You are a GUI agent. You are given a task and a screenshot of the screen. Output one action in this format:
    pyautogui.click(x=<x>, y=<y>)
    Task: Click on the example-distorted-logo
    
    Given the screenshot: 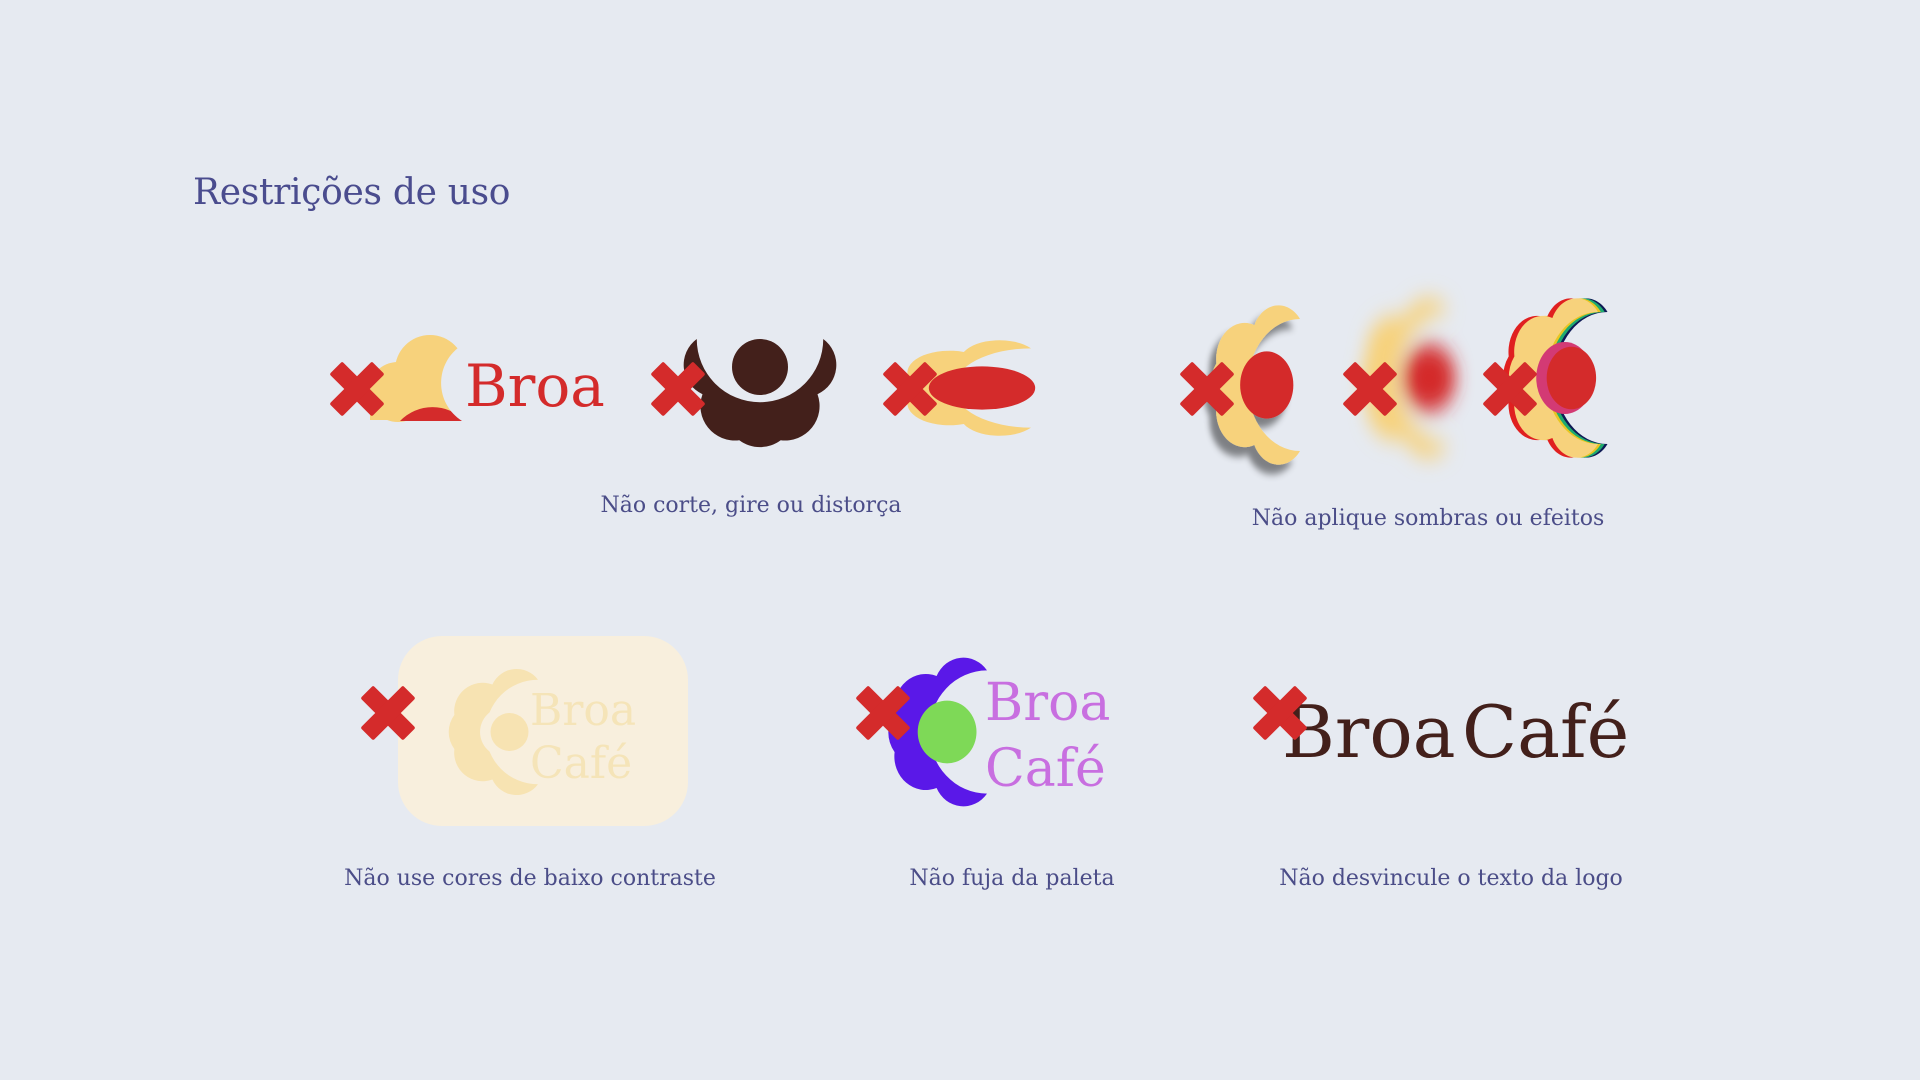 What is the action you would take?
    pyautogui.click(x=959, y=388)
    